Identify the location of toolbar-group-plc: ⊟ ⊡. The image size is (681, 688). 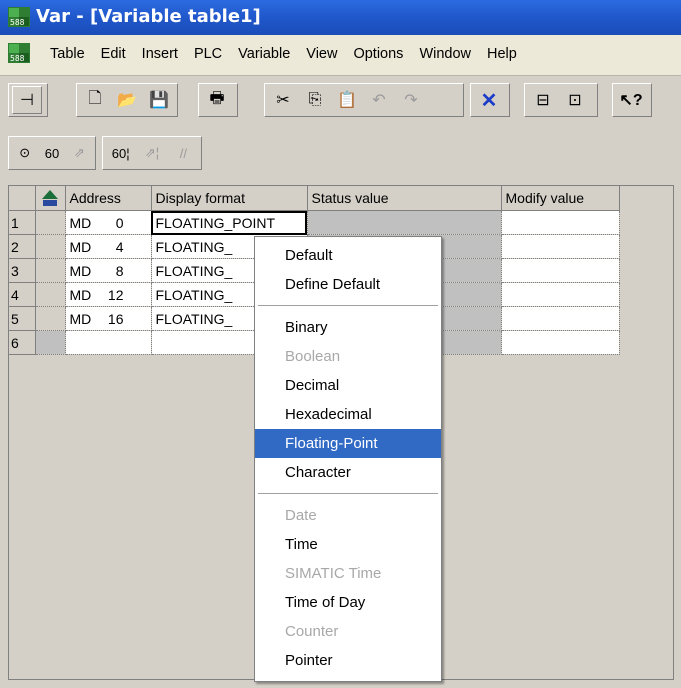
(561, 100).